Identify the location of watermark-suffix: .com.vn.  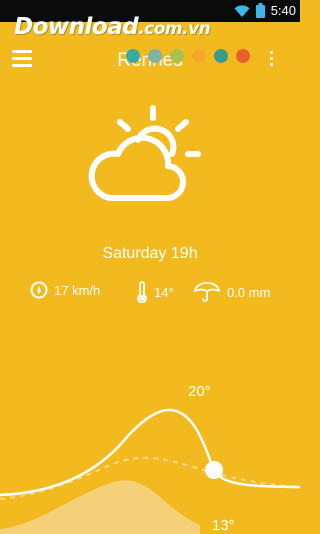
(174, 29).